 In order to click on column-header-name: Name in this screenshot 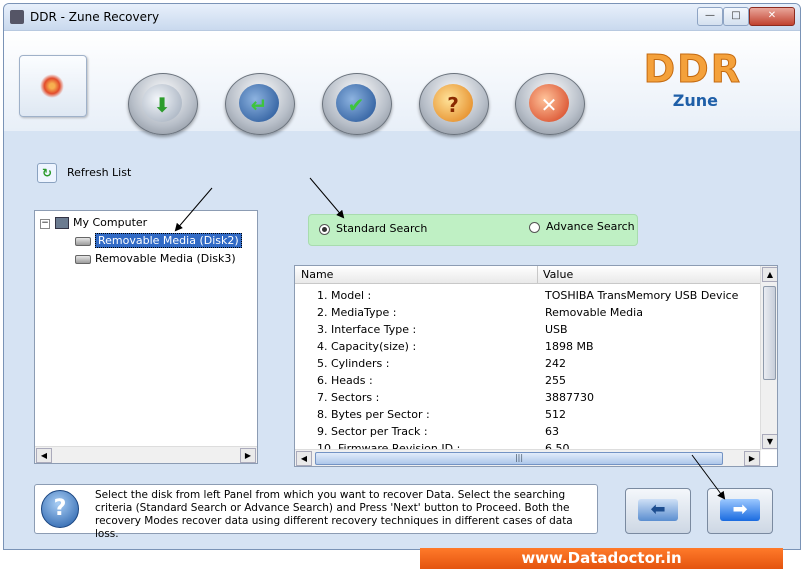, I will do `click(317, 274)`.